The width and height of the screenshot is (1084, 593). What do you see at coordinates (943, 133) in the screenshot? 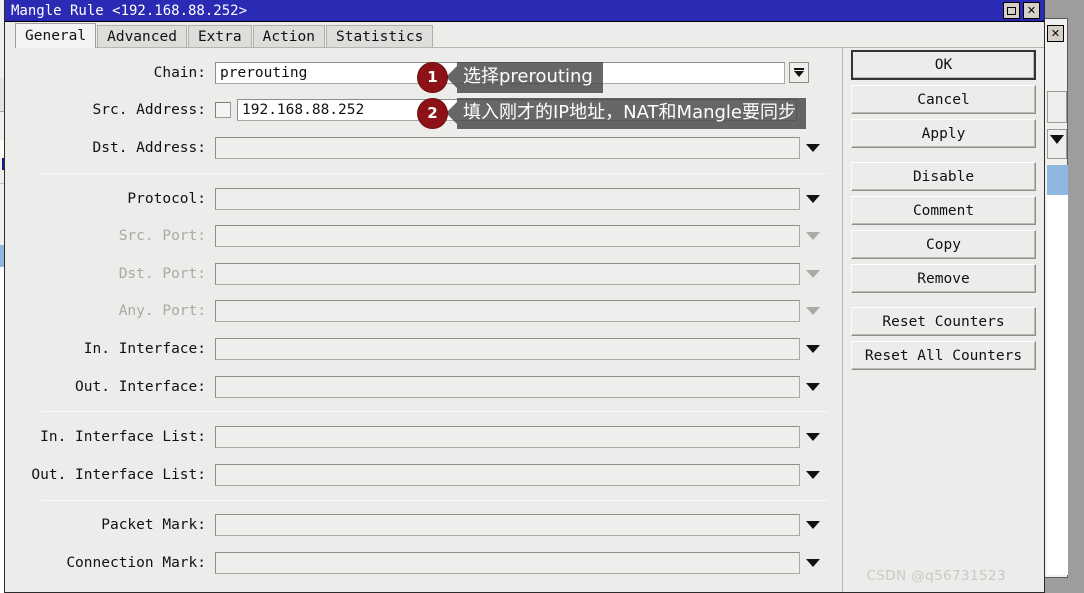
I see `apply-button: Apply` at bounding box center [943, 133].